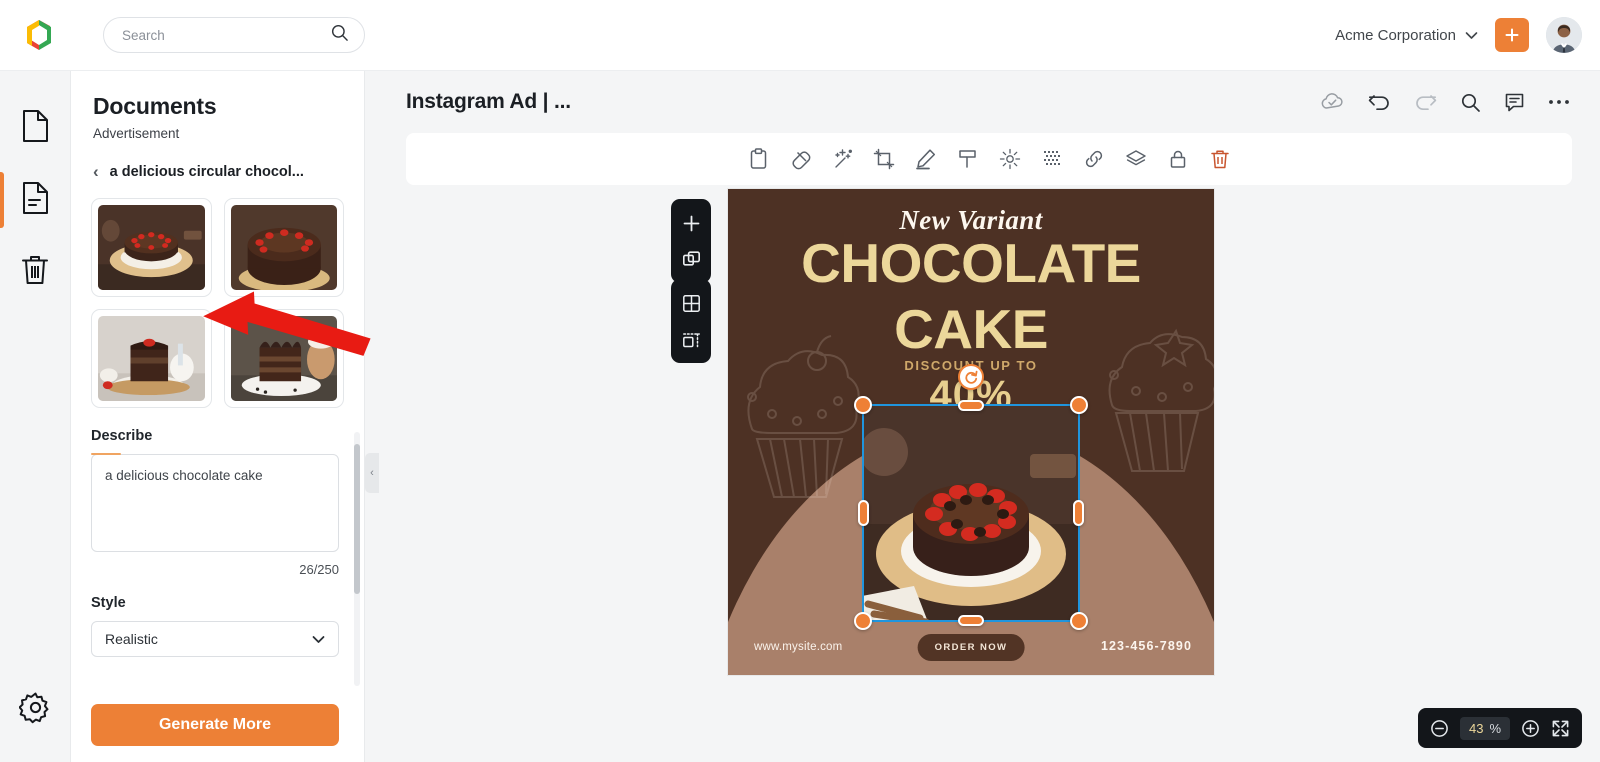 The width and height of the screenshot is (1600, 762). I want to click on layers-icon, so click(1136, 159).